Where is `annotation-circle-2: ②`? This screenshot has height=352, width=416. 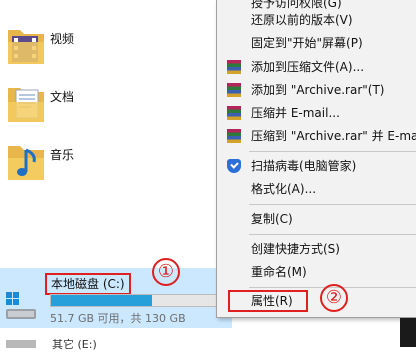
annotation-circle-2: ② is located at coordinates (334, 298).